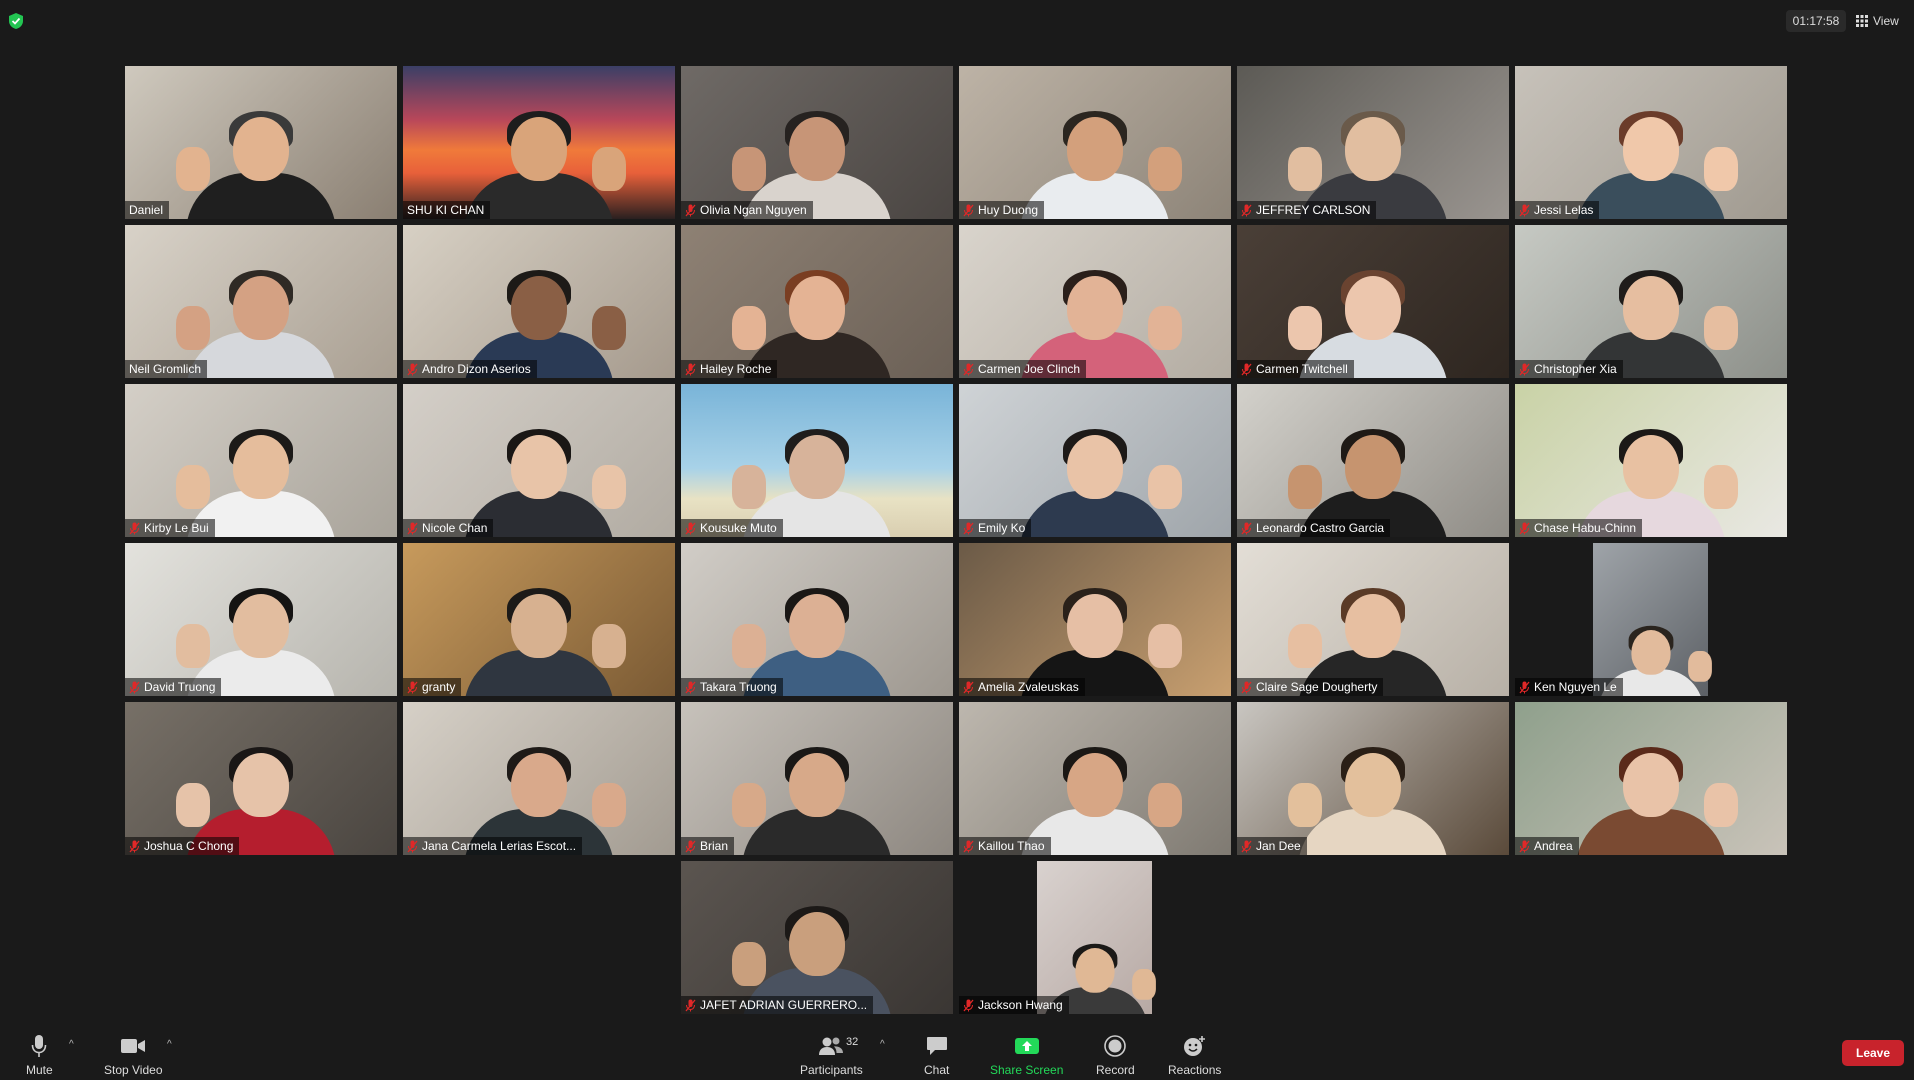 This screenshot has height=1080, width=1914. What do you see at coordinates (1195, 1070) in the screenshot?
I see `reactions-label: Reactions` at bounding box center [1195, 1070].